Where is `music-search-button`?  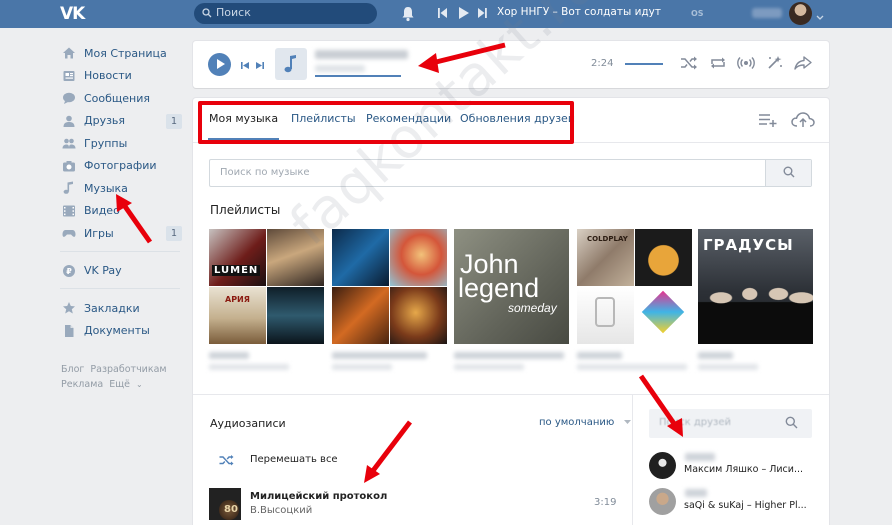
music-search-button is located at coordinates (788, 173).